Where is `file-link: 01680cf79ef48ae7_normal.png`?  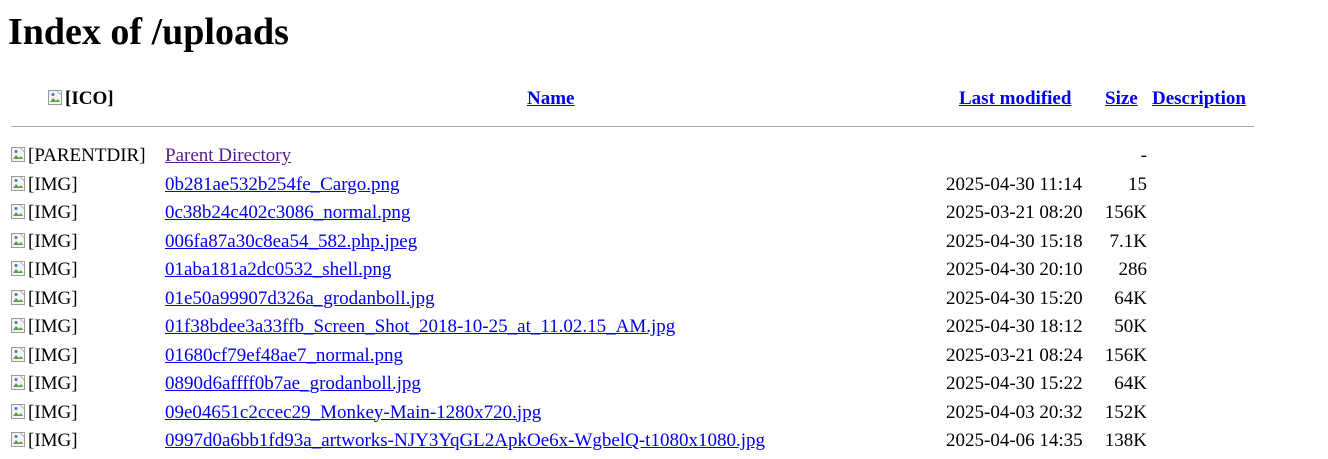 file-link: 01680cf79ef48ae7_normal.png is located at coordinates (284, 356).